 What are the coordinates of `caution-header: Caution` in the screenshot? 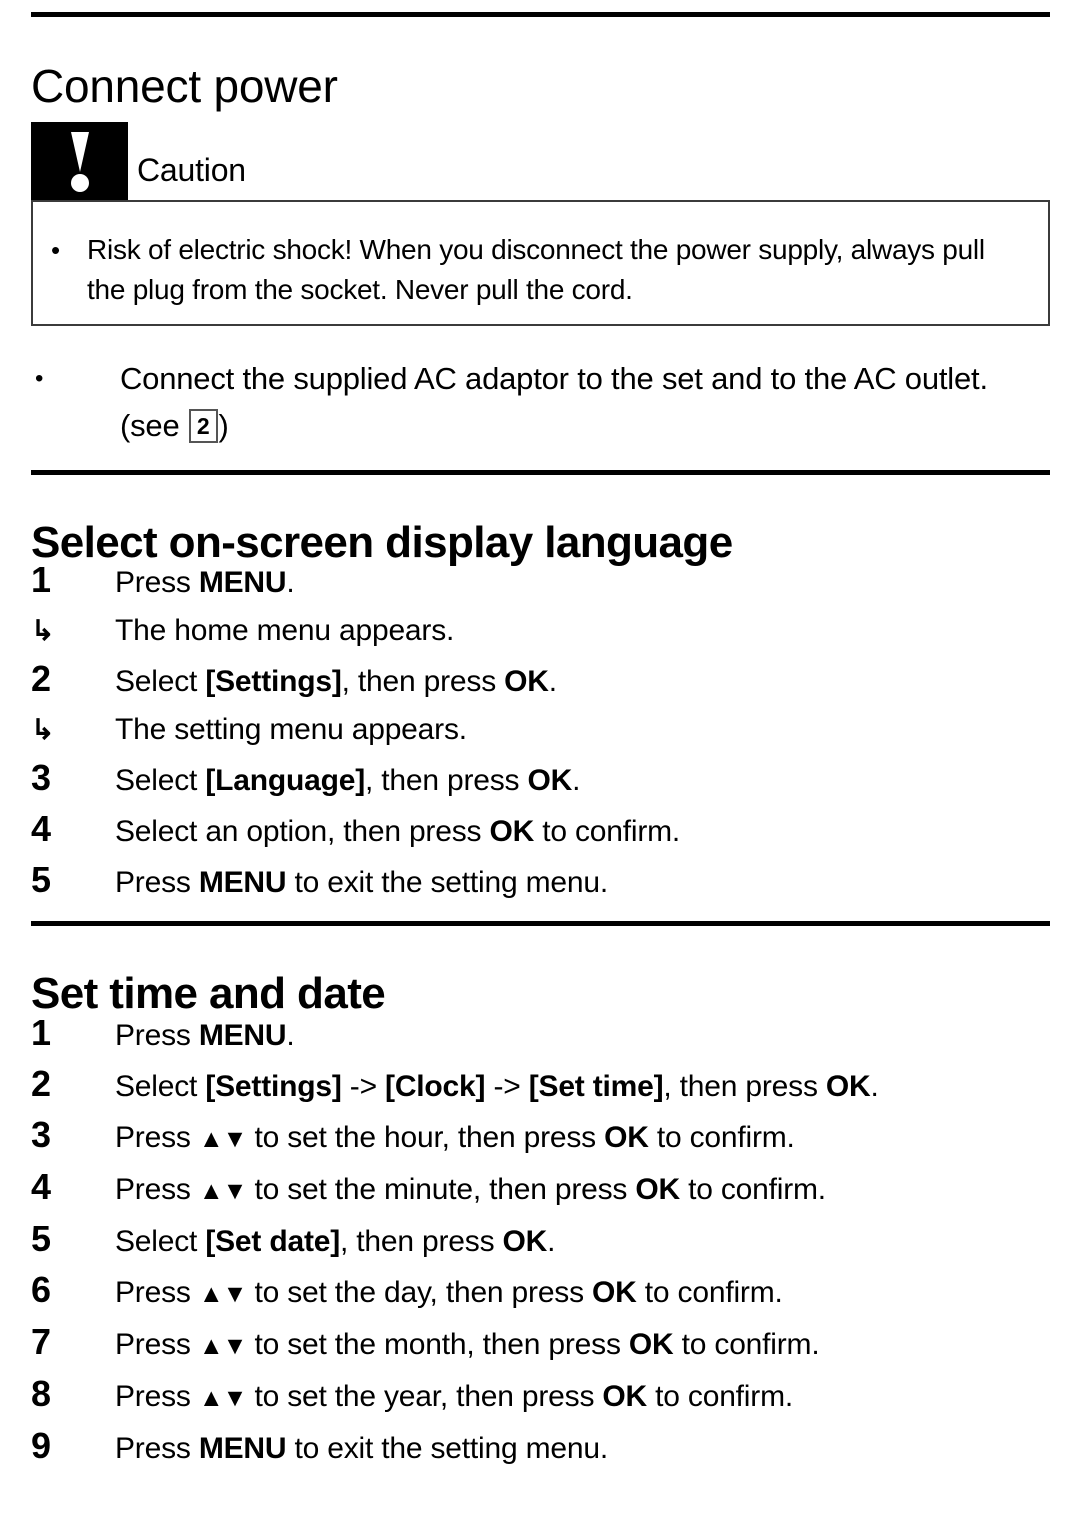 It's located at (138, 161).